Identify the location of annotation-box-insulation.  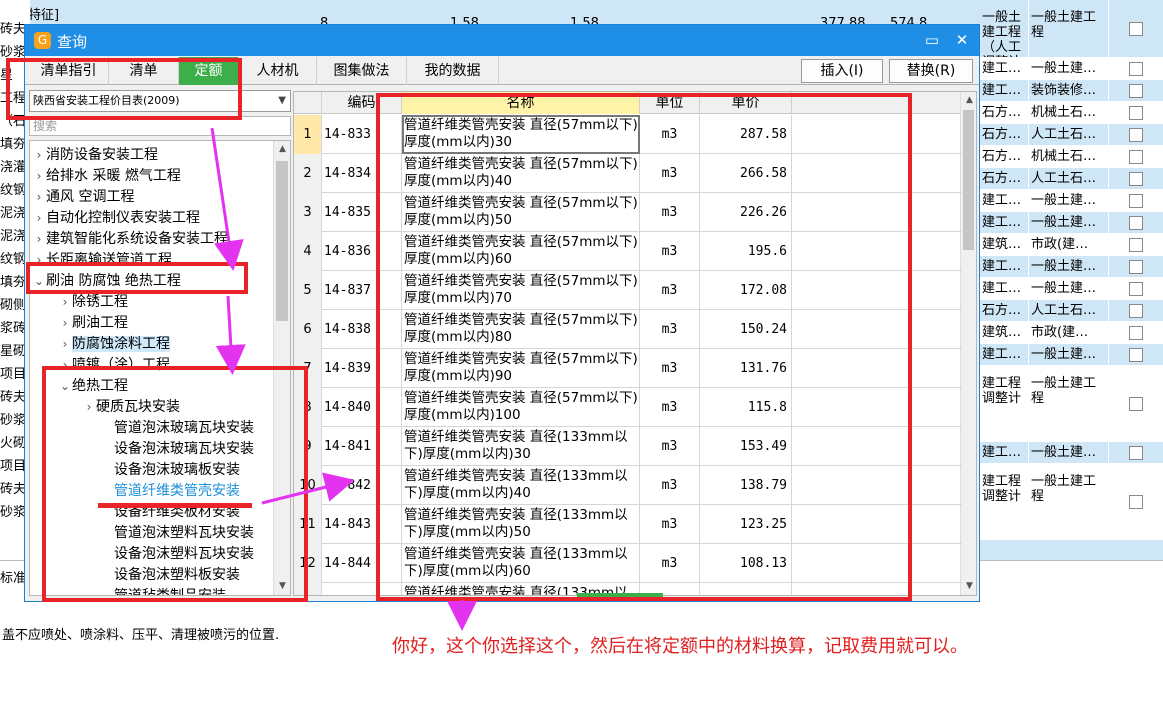
(175, 484).